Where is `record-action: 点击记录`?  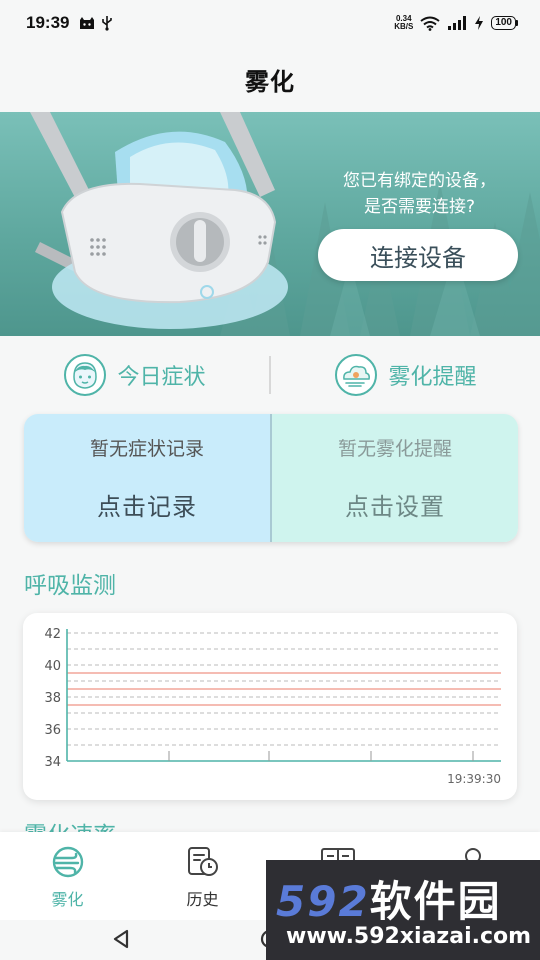
record-action: 点击记录 is located at coordinates (147, 507).